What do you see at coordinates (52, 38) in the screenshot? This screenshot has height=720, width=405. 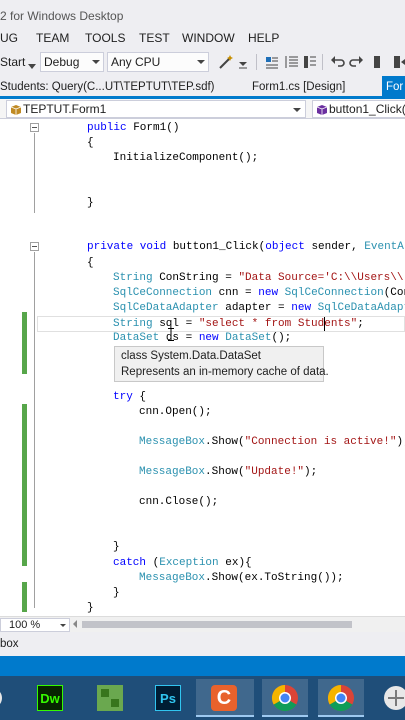 I see `menu-team: TEAM` at bounding box center [52, 38].